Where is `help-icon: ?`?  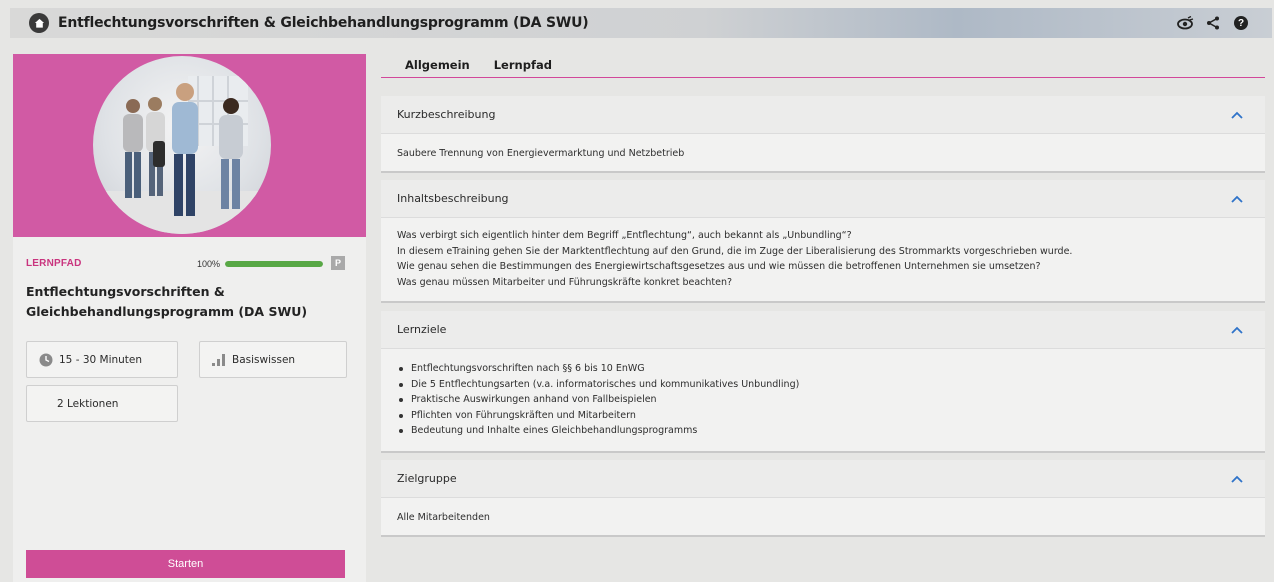
help-icon: ? is located at coordinates (1241, 23).